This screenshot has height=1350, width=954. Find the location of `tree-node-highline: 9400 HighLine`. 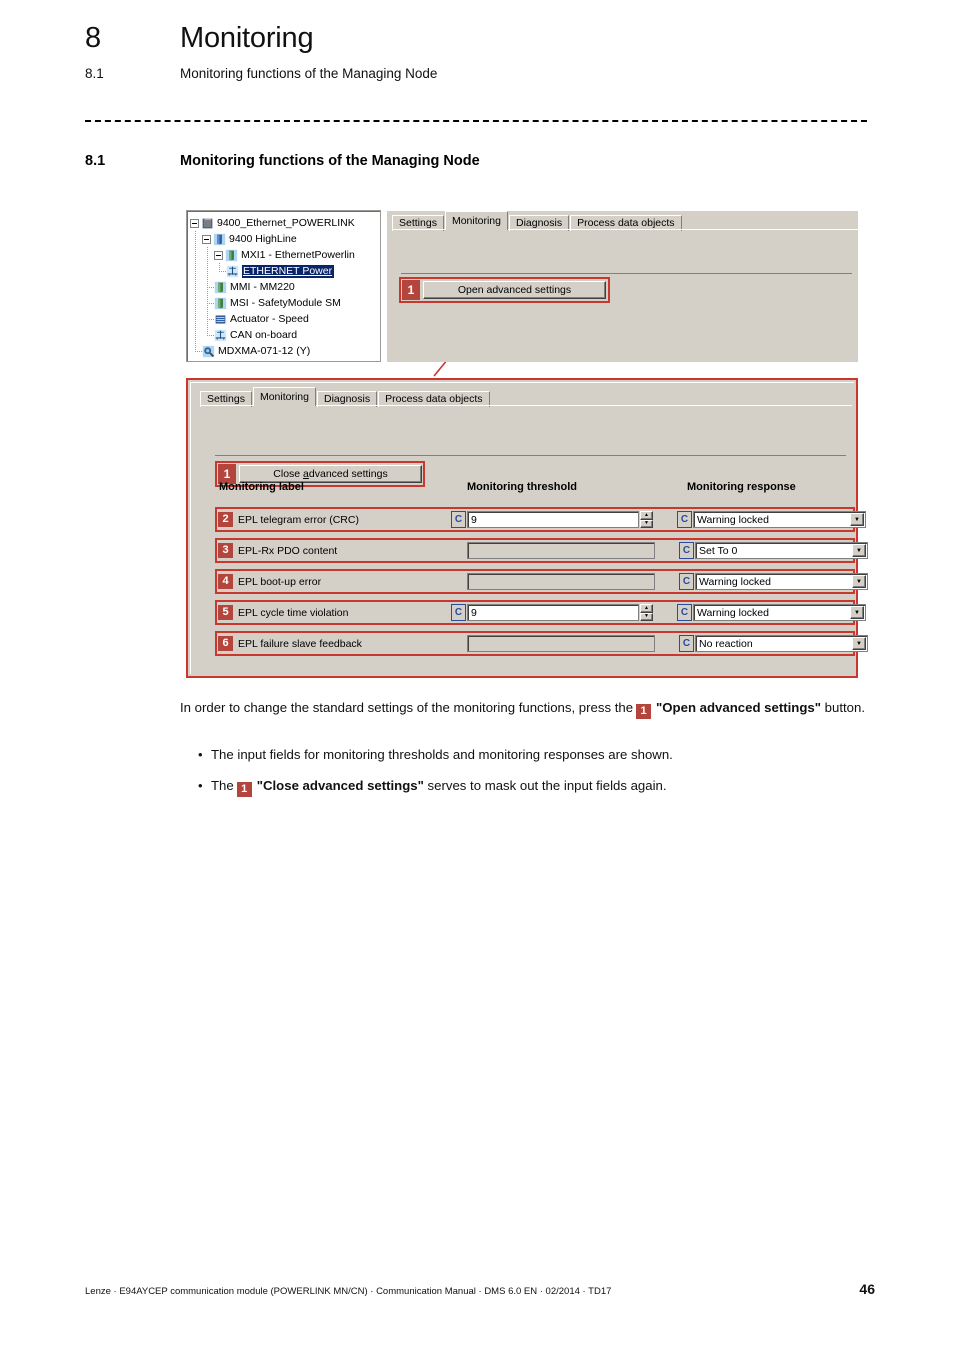

tree-node-highline: 9400 HighLine is located at coordinates (285, 239).